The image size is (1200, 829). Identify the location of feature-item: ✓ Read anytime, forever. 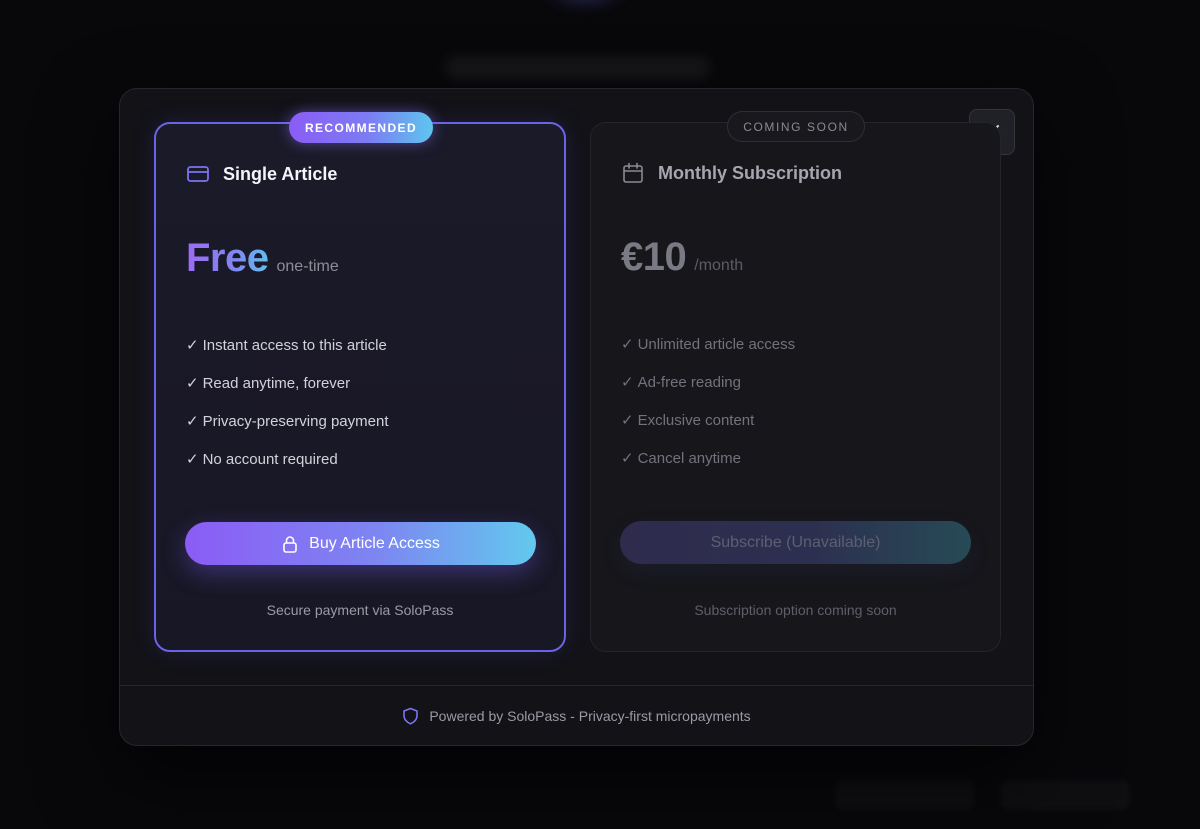
(287, 393).